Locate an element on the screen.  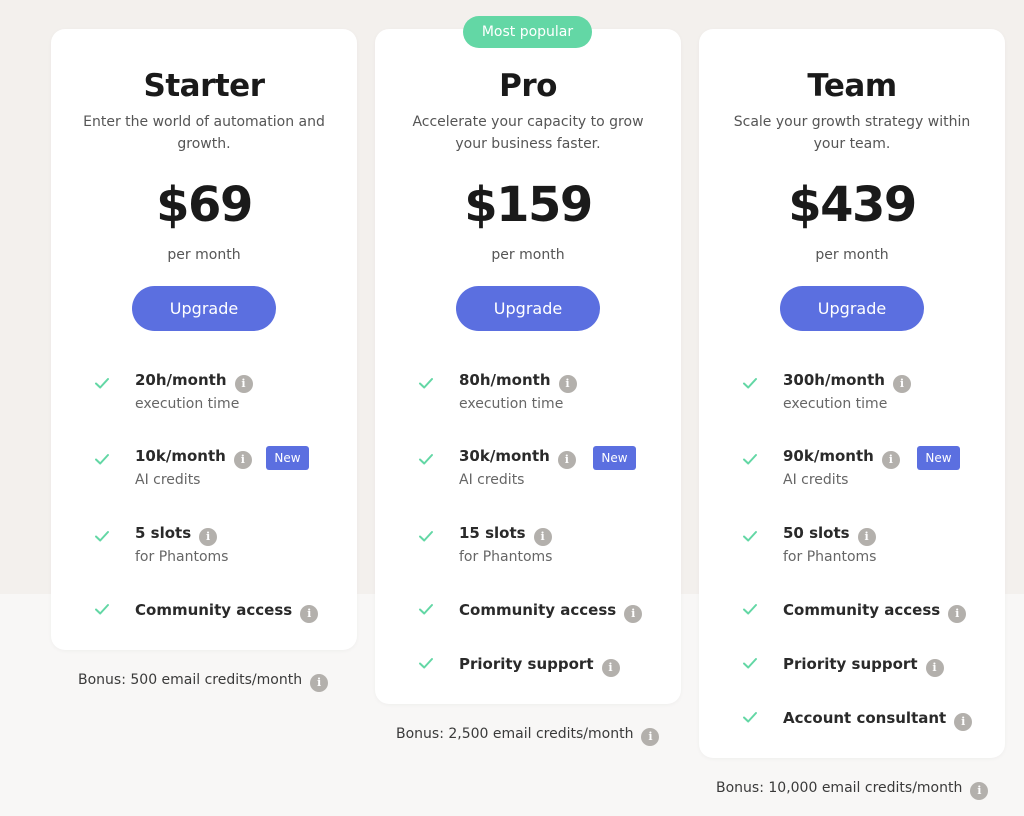
feature-item: 5 slots i for Phantoms is located at coordinates (218, 546).